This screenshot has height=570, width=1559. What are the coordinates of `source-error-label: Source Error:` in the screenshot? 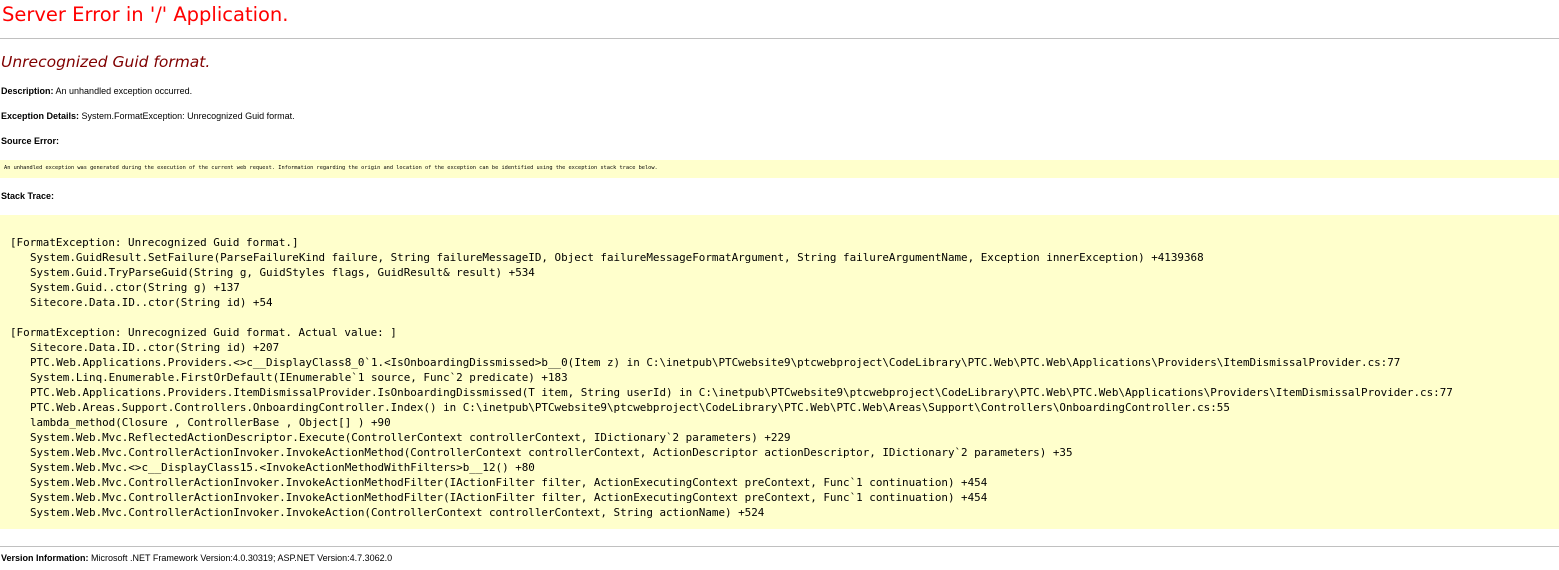 It's located at (30, 141).